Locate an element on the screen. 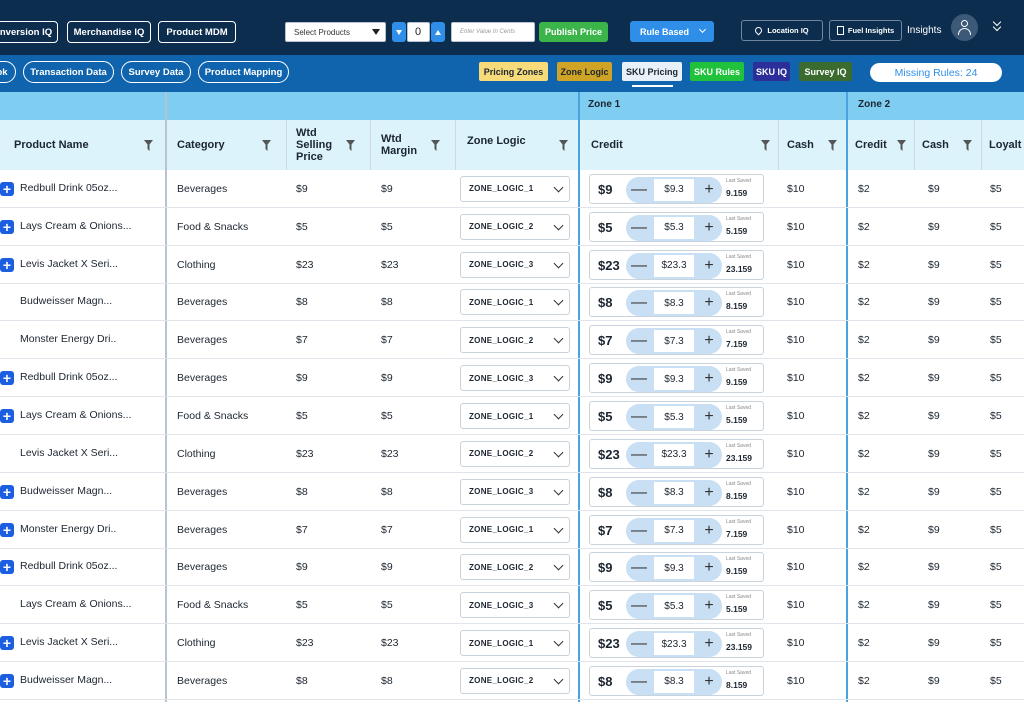 This screenshot has height=710, width=1024. location-iq-button: Location IQ is located at coordinates (782, 30).